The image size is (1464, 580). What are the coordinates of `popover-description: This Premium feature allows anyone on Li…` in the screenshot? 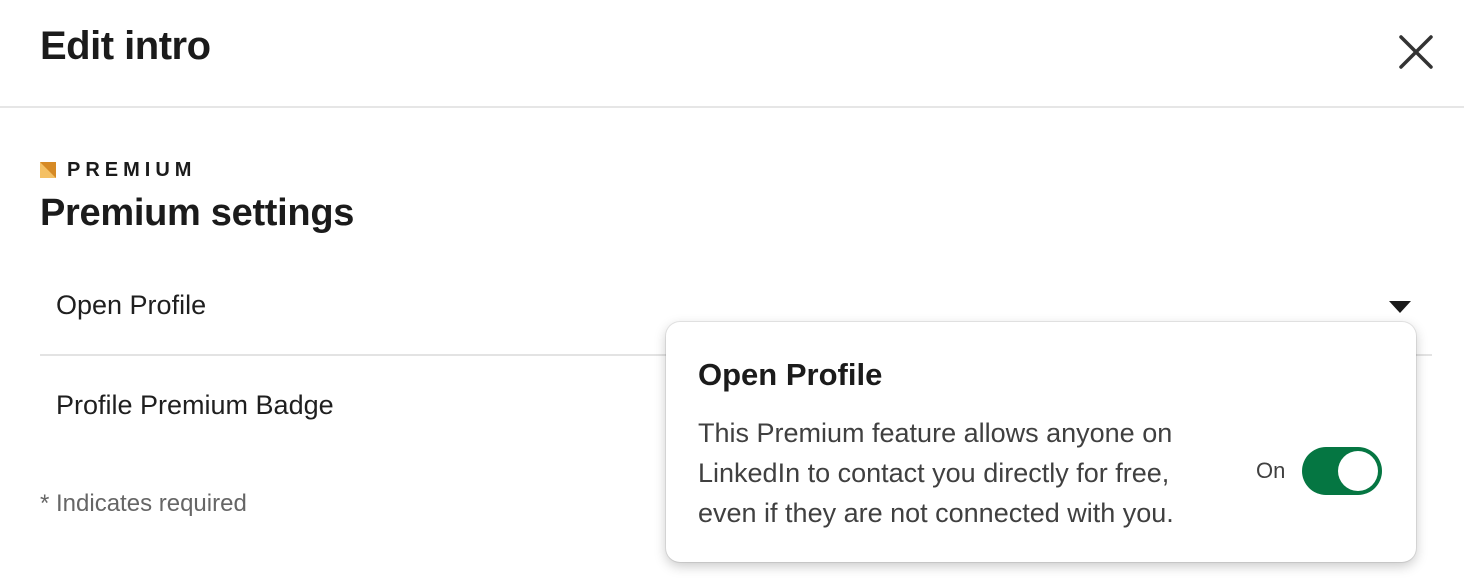 It's located at (936, 473).